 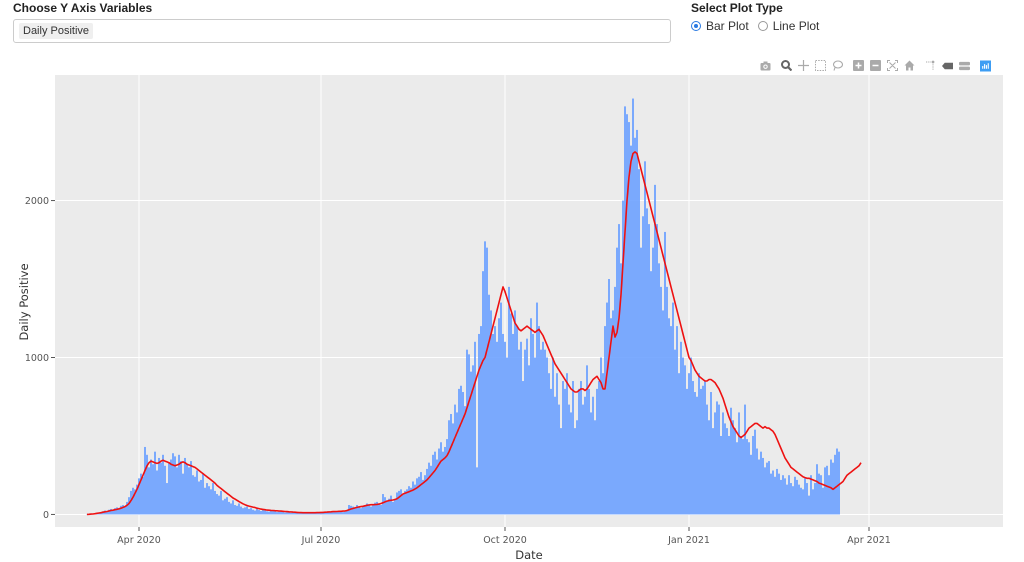 I want to click on radio-bar-plot: Bar Plot, so click(x=720, y=26).